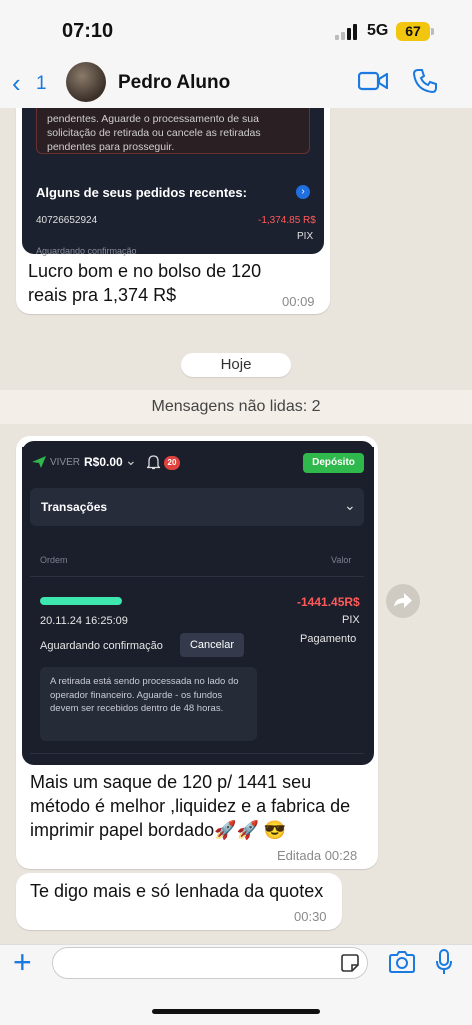 This screenshot has height=1025, width=472. What do you see at coordinates (378, 30) in the screenshot?
I see `network-label: 5G` at bounding box center [378, 30].